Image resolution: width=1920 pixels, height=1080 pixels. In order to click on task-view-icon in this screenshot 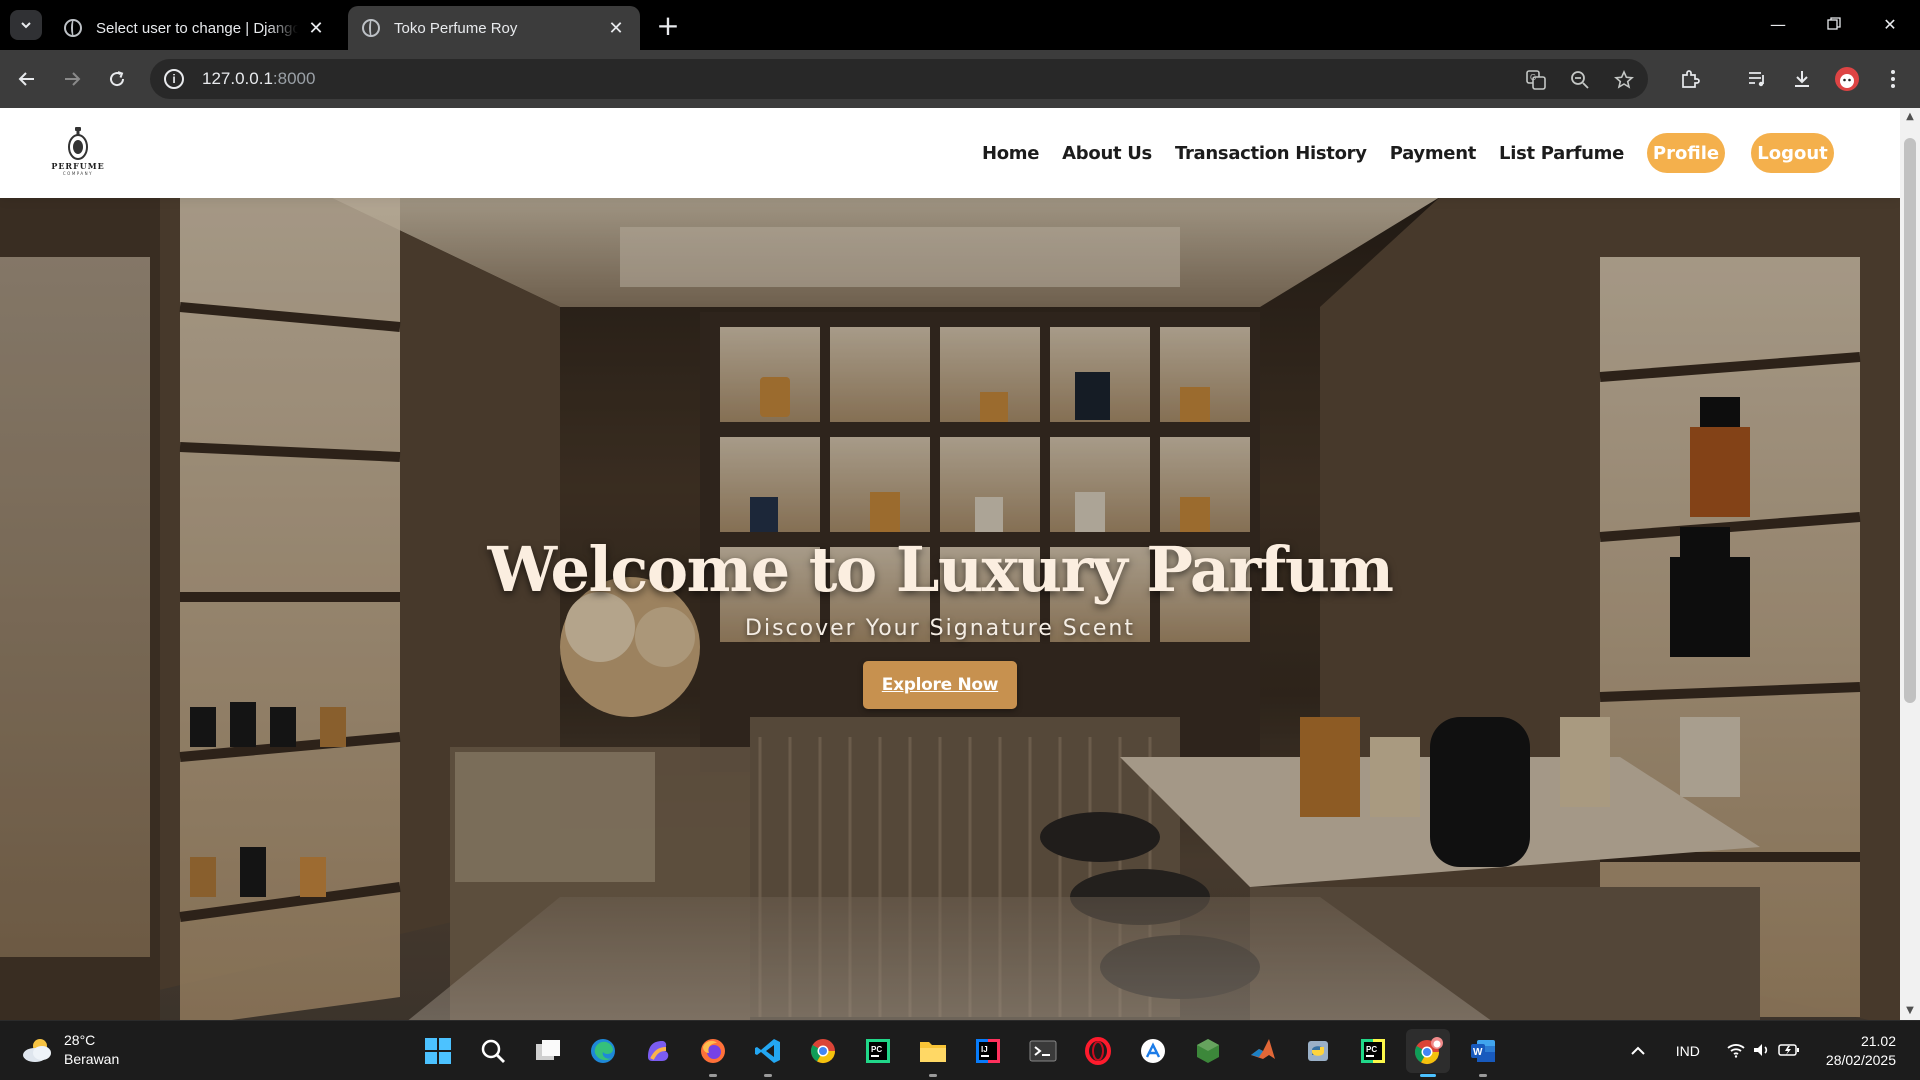, I will do `click(548, 1051)`.